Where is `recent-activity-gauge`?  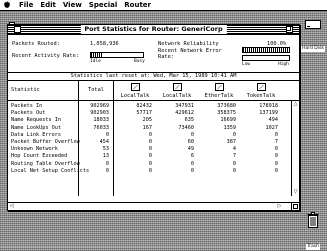
recent-activity-gauge is located at coordinates (117, 55).